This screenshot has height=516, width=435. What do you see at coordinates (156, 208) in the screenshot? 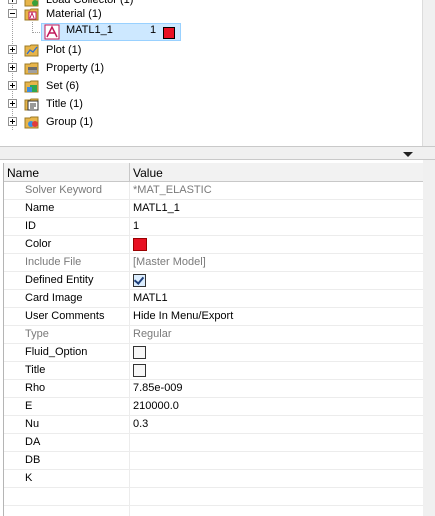
I see `name-value-field: MATL1_1` at bounding box center [156, 208].